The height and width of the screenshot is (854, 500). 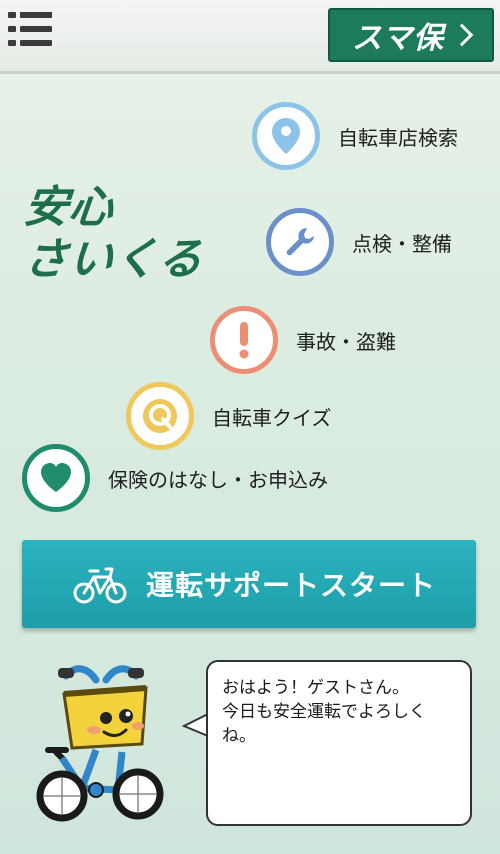 What do you see at coordinates (339, 743) in the screenshot?
I see `greeting-speech-bubble: おはよう！ゲストさん。 今日も安全運転でよろしく ね。` at bounding box center [339, 743].